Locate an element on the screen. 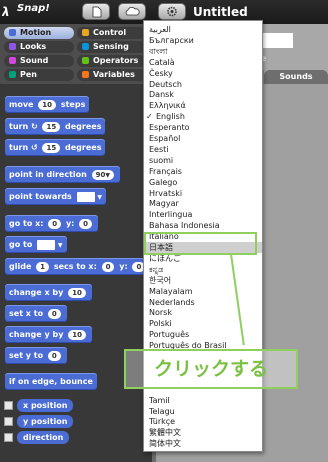 The image size is (328, 462). block-point-towards: point towards ▼ is located at coordinates (56, 196).